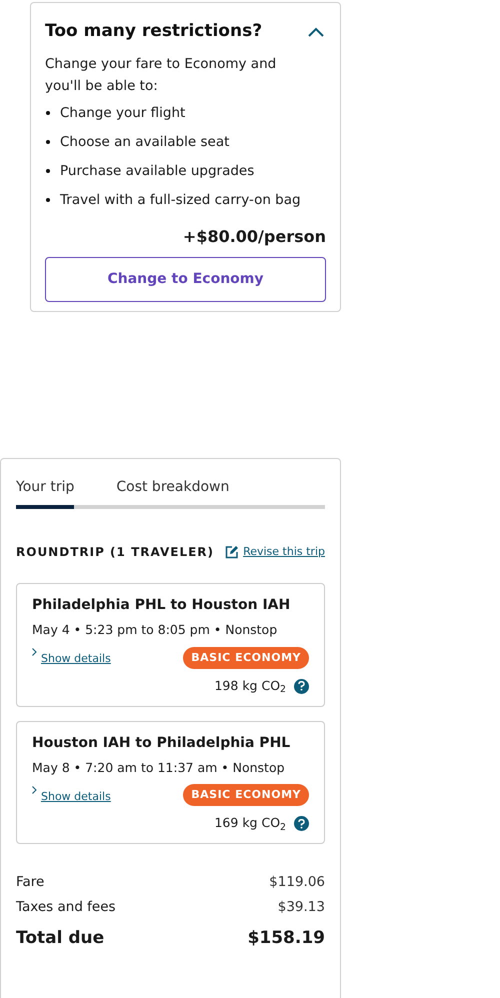 The width and height of the screenshot is (500, 998). What do you see at coordinates (60, 938) in the screenshot?
I see `total-label: Total due` at bounding box center [60, 938].